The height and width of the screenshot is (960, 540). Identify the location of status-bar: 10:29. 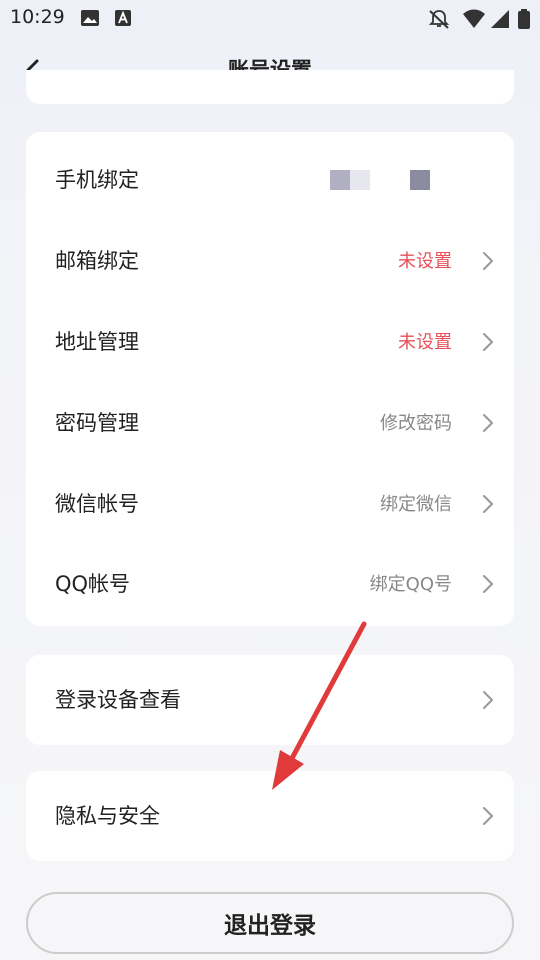
(270, 18).